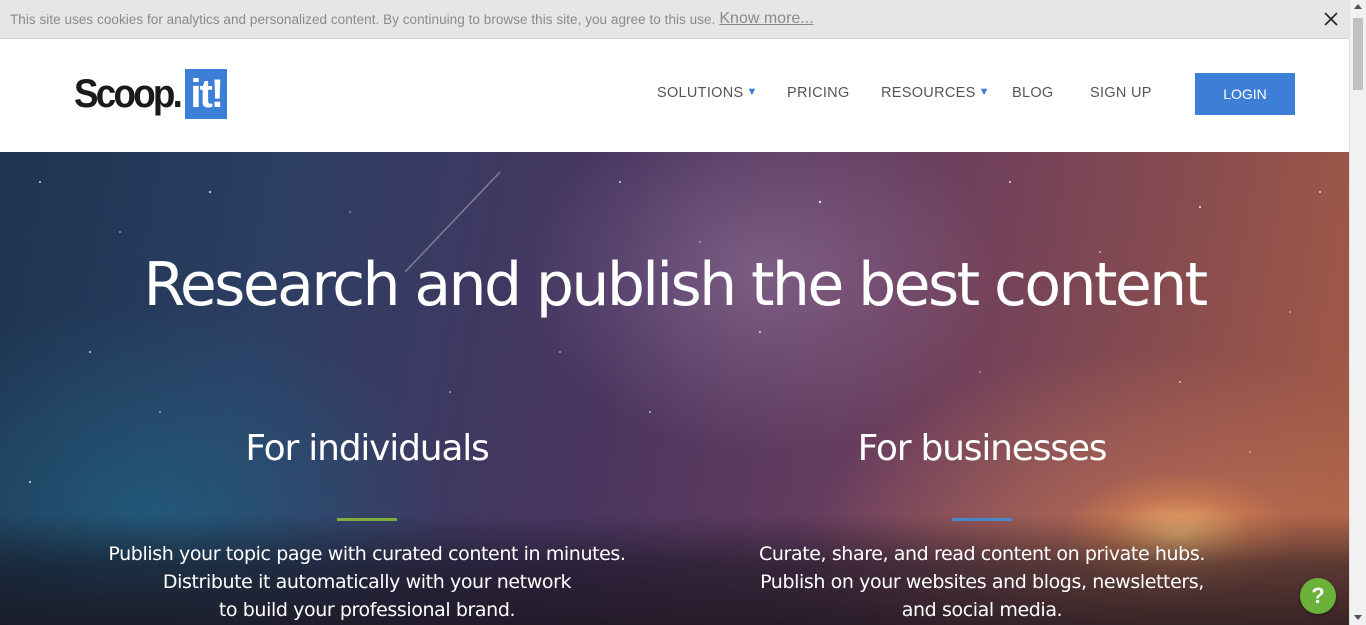 The height and width of the screenshot is (625, 1366). I want to click on scroll-up-arrow-icon, so click(1358, 6).